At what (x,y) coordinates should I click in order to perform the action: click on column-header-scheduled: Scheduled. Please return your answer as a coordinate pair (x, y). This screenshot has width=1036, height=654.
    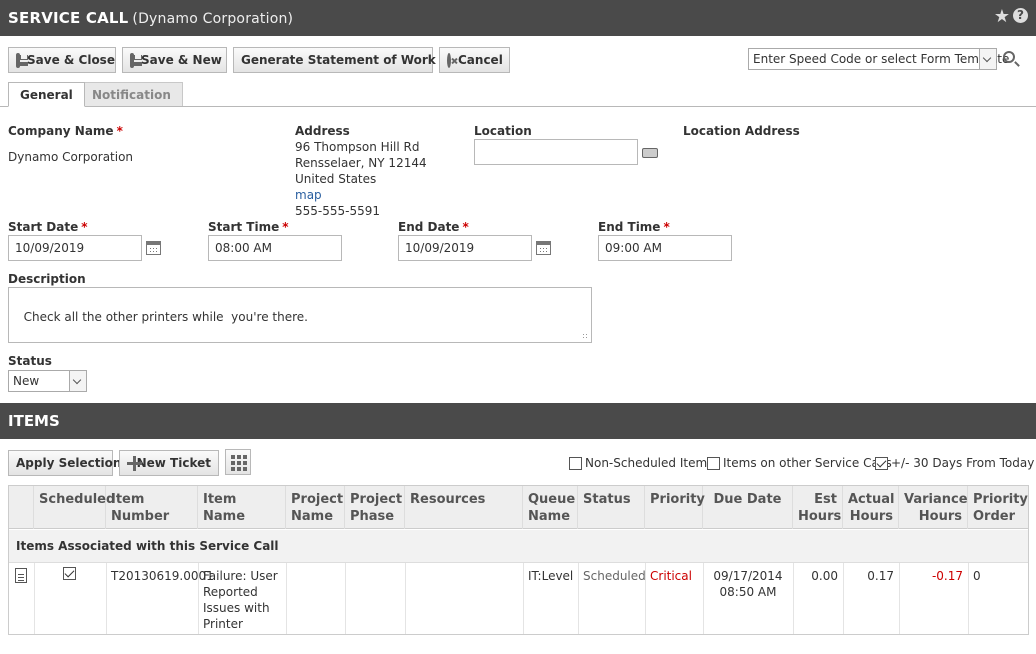
    Looking at the image, I should click on (74, 507).